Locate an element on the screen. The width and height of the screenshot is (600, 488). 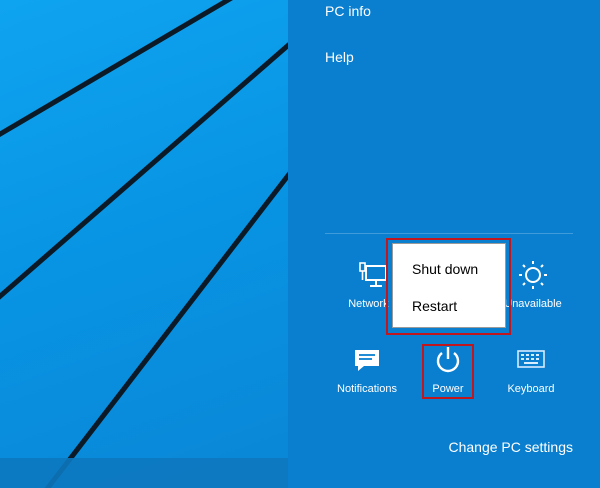
notifications-label: Notifications is located at coordinates (367, 389).